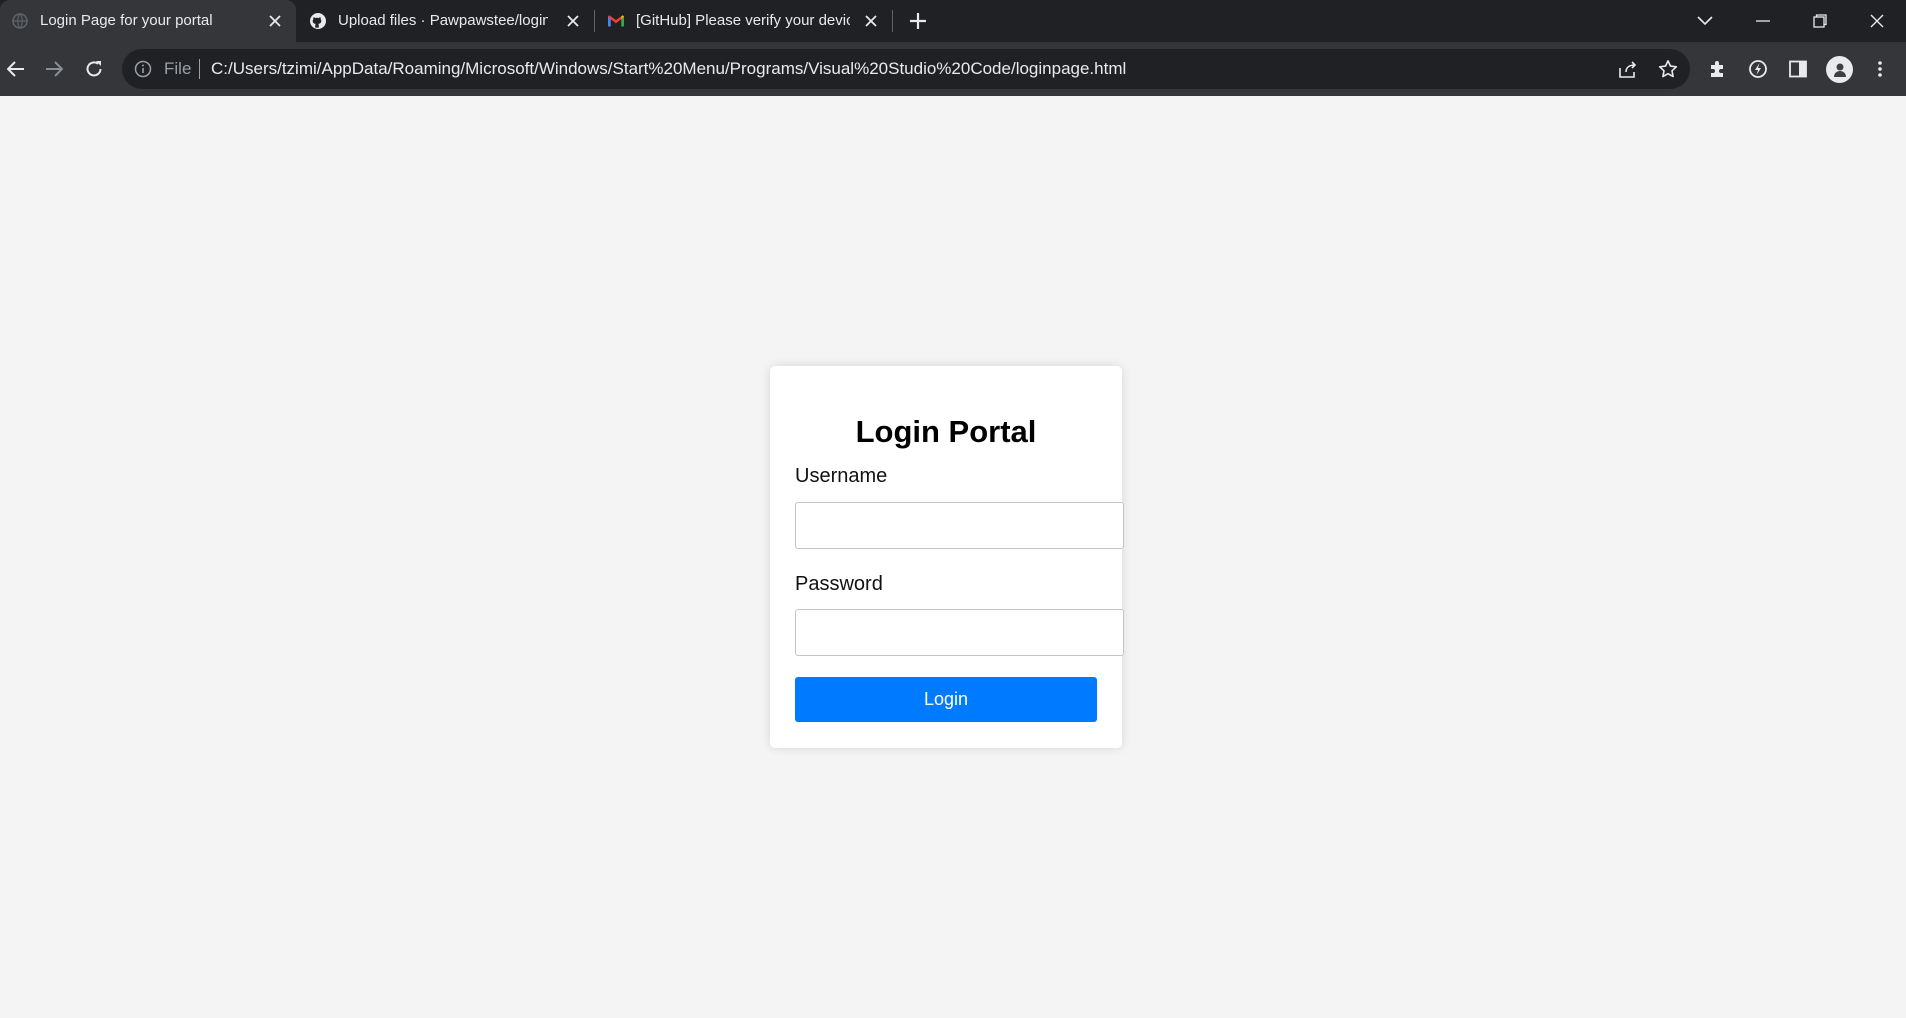 This screenshot has width=1906, height=1018. Describe the element at coordinates (143, 69) in the screenshot. I see `info-icon` at that location.